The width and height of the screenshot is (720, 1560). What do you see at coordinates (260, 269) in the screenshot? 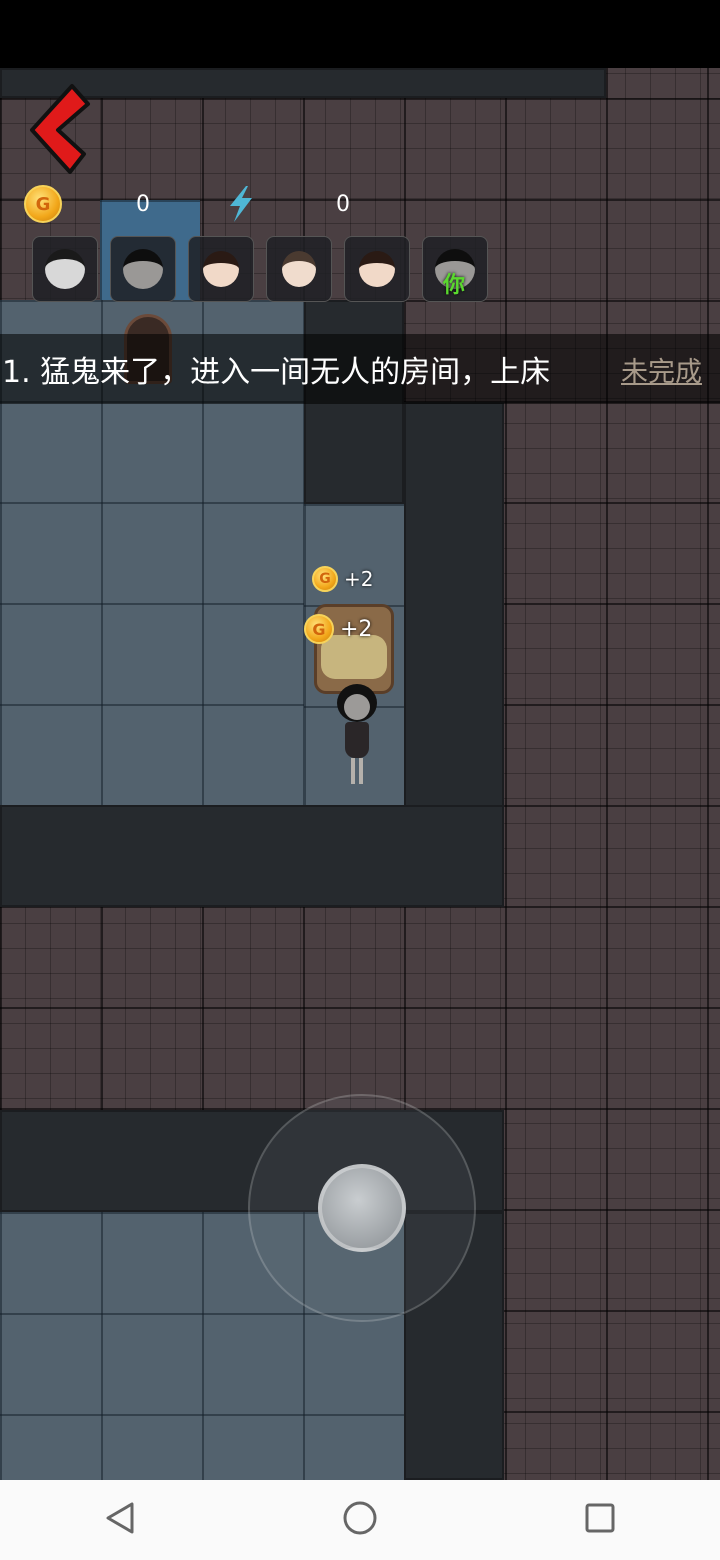
I see `player-list: 你` at bounding box center [260, 269].